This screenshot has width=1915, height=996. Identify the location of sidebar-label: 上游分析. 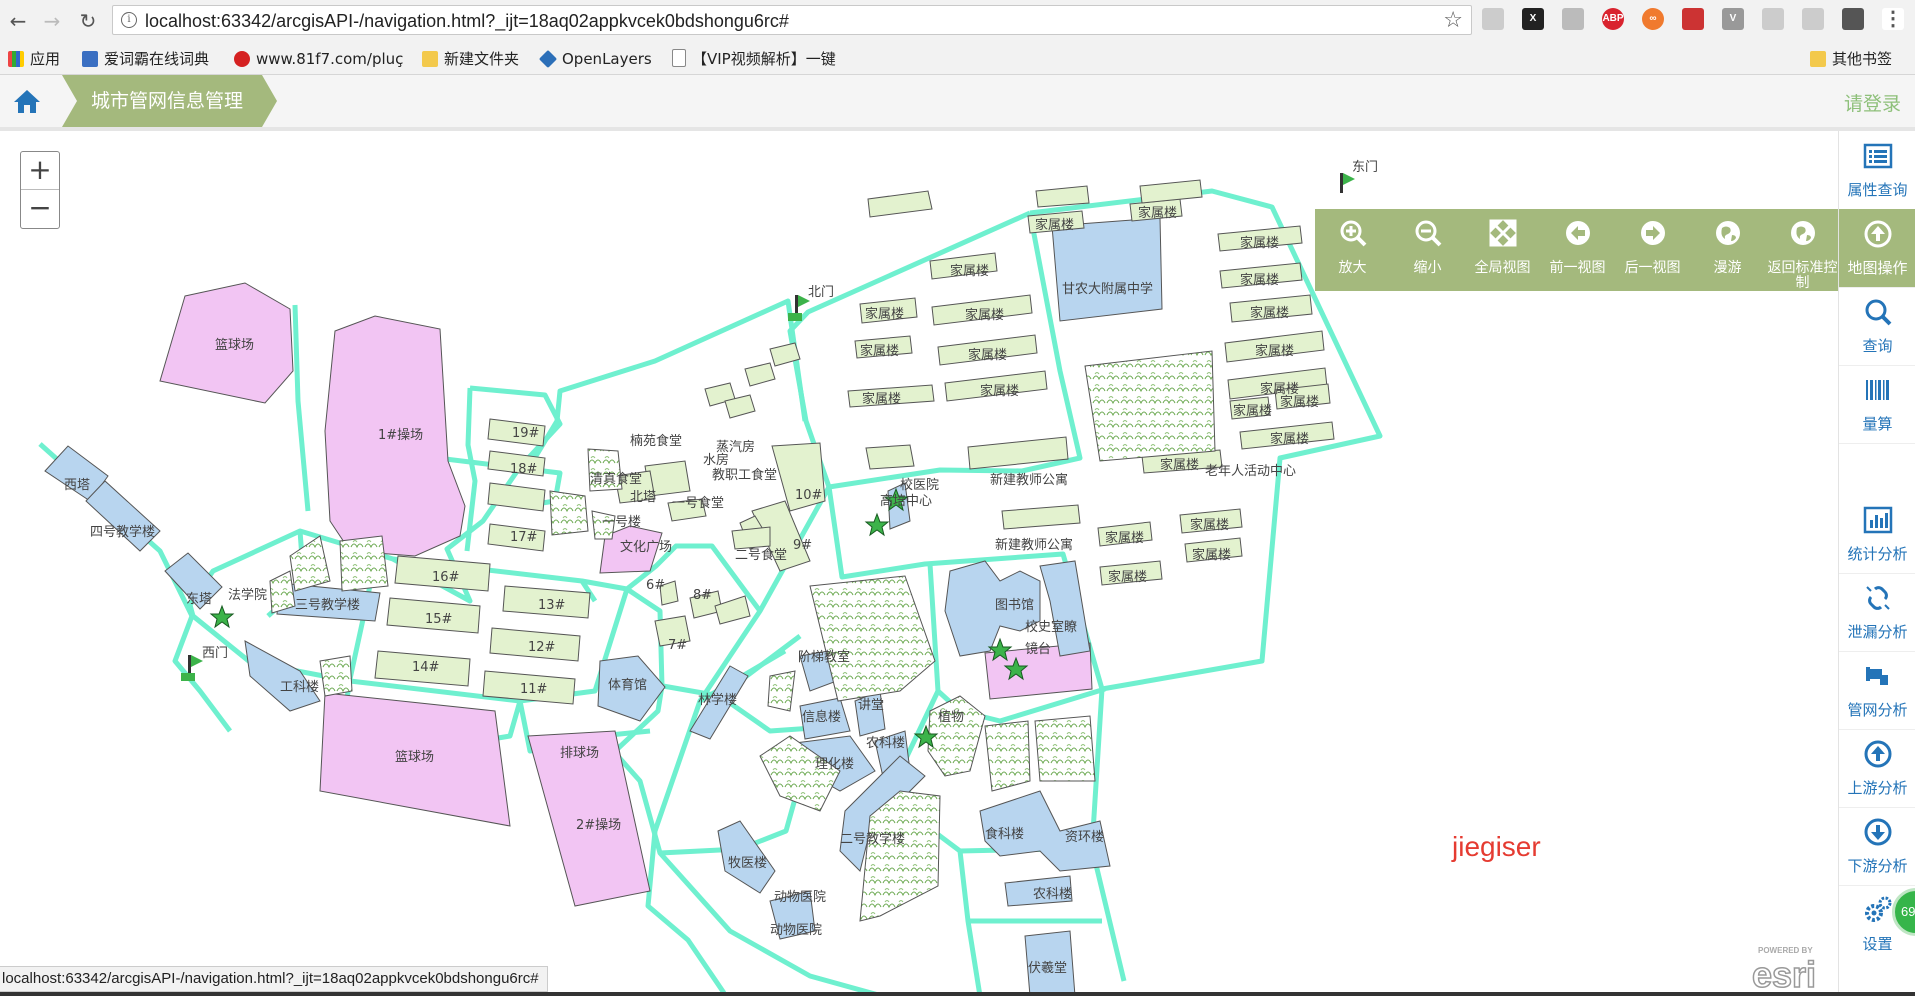
(1877, 788).